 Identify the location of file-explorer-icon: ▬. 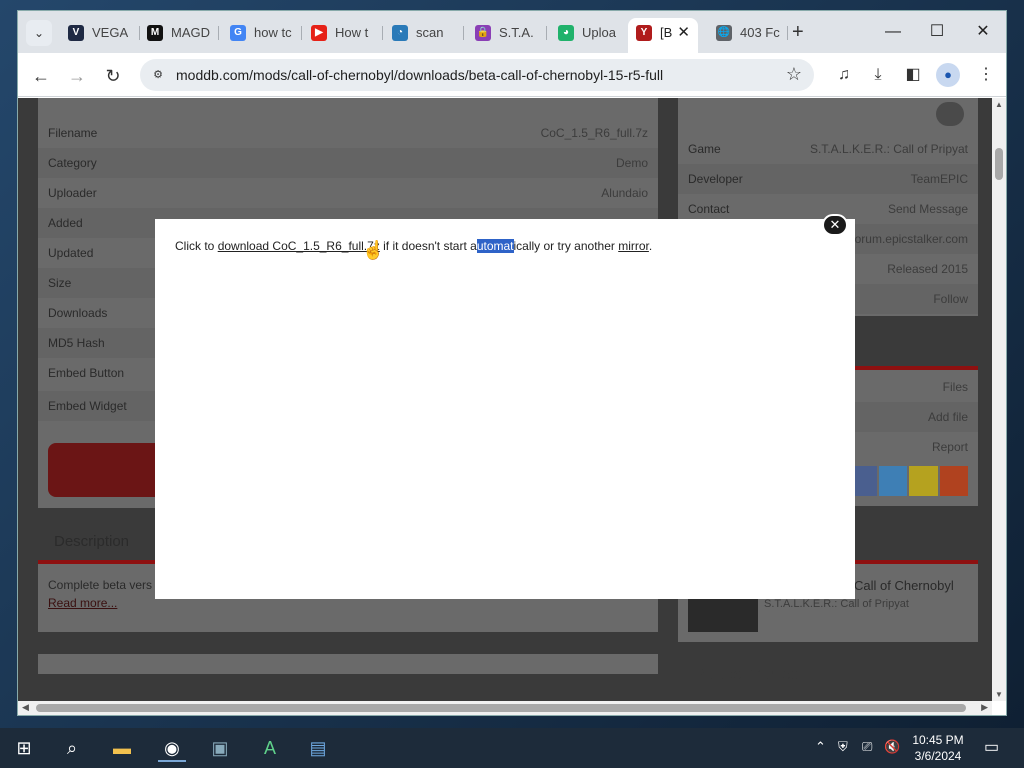
(122, 748).